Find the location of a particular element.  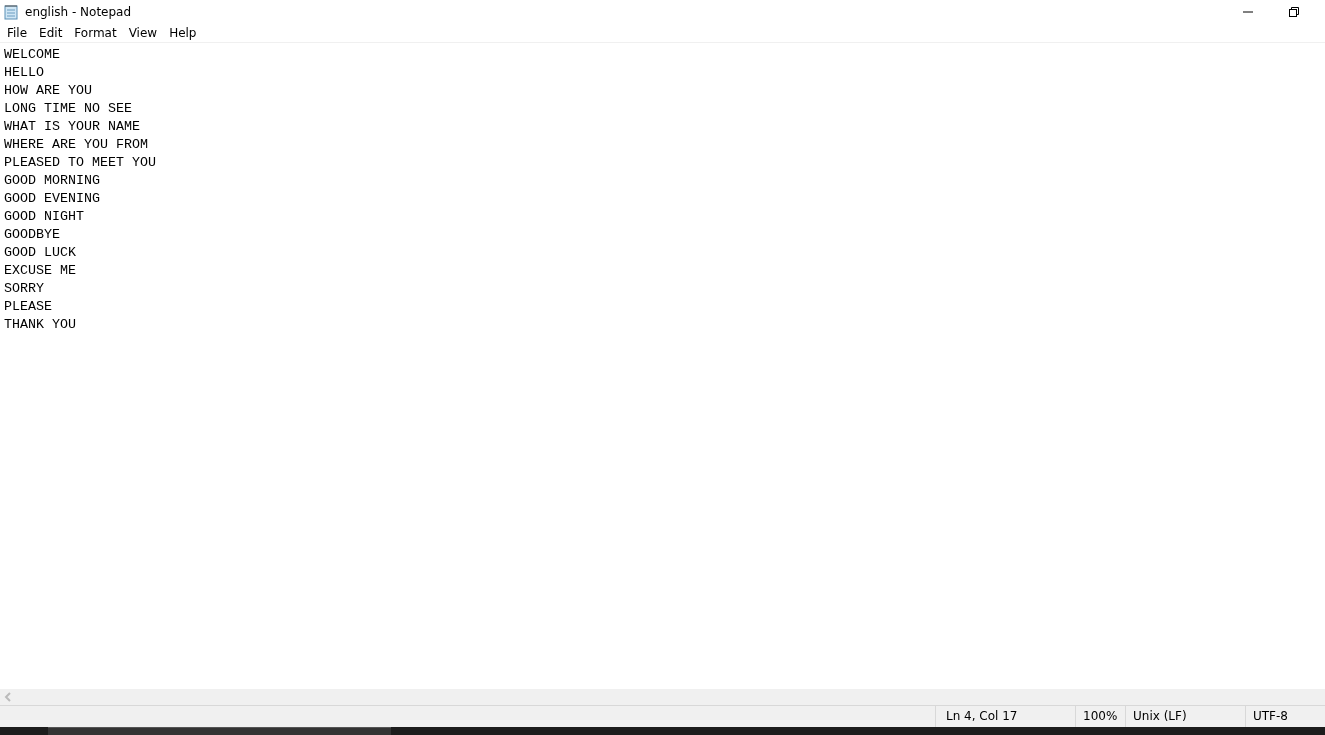

menu-item: View is located at coordinates (143, 33).